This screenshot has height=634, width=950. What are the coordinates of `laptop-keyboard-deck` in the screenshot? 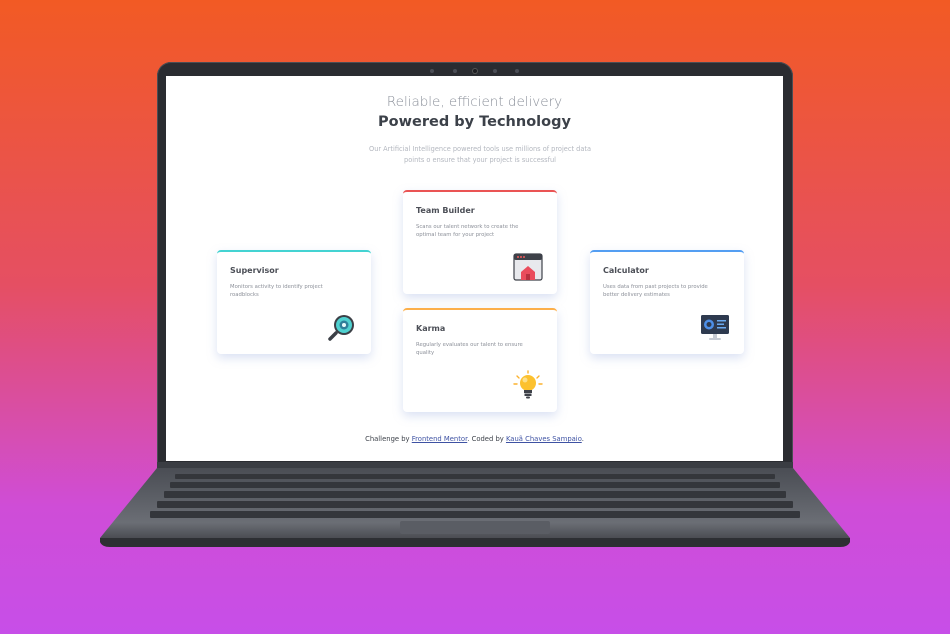 It's located at (475, 507).